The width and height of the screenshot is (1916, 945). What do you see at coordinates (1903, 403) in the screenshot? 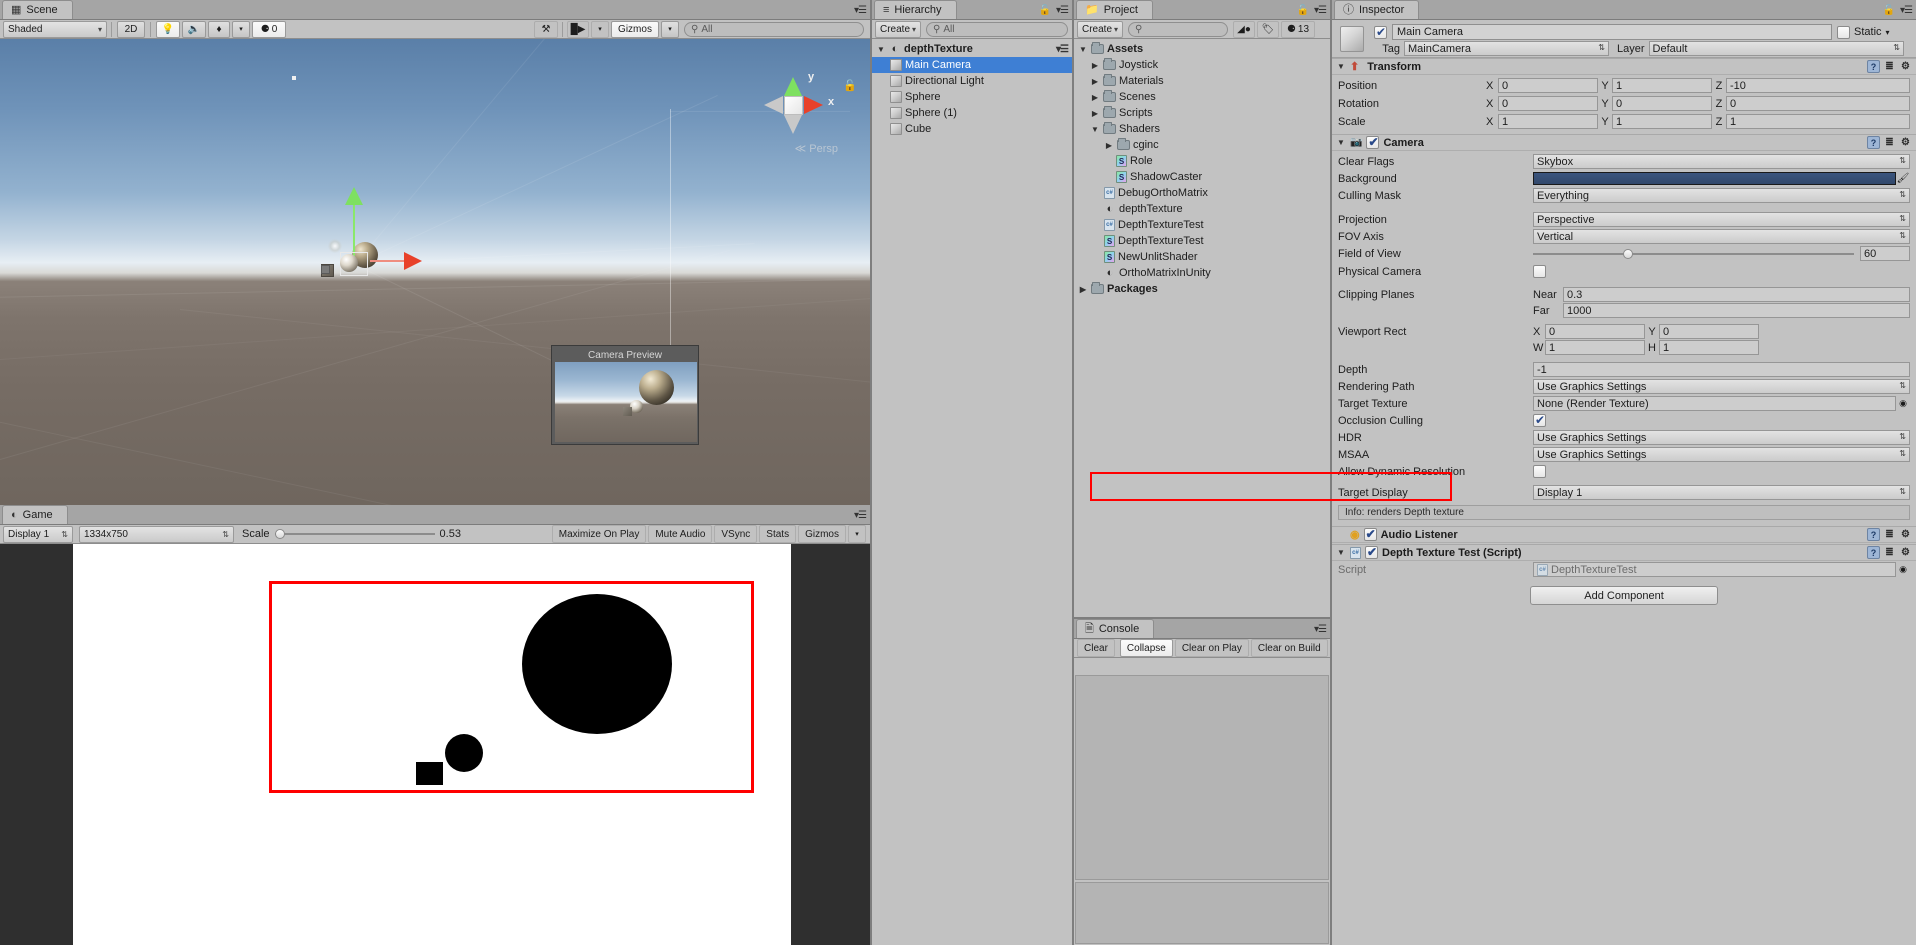
I see `object-picker-icon: ◉` at bounding box center [1903, 403].